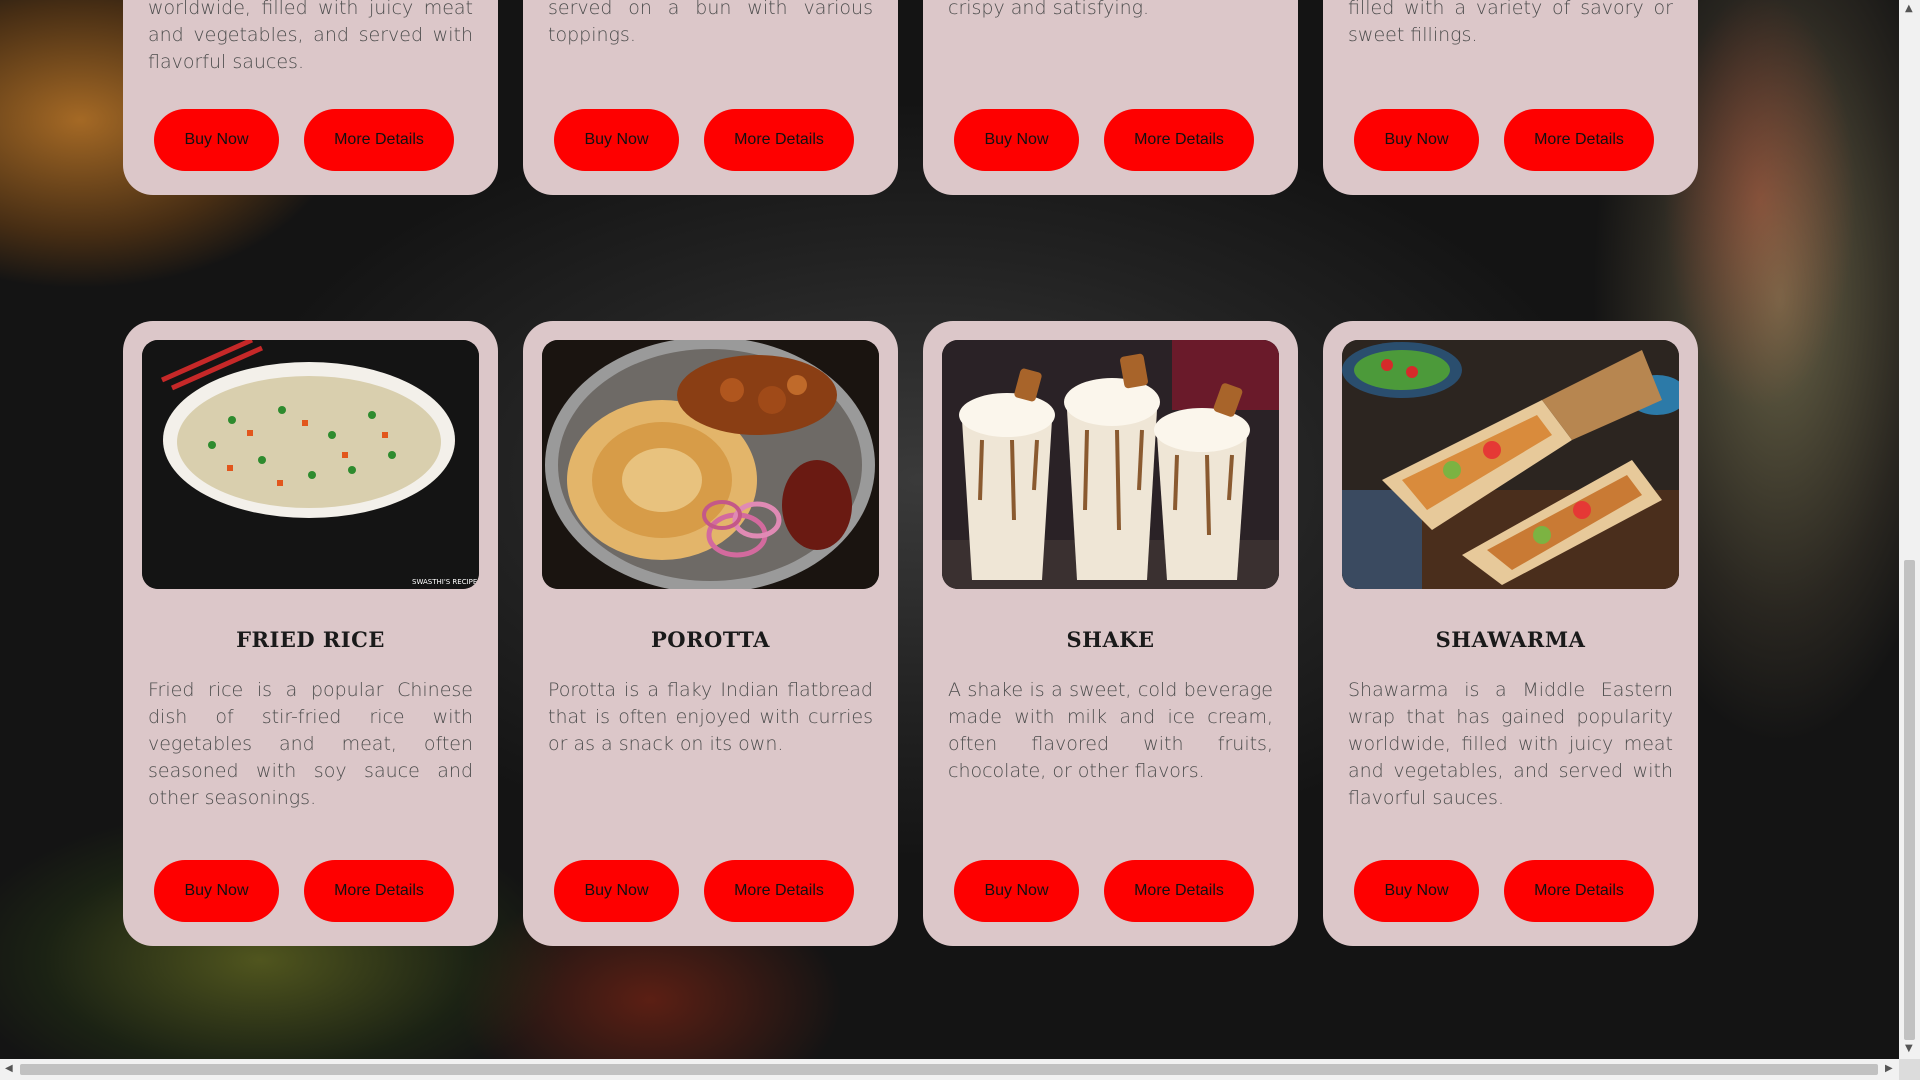 Image resolution: width=1920 pixels, height=1080 pixels. I want to click on shawarma-illustration, so click(1510, 464).